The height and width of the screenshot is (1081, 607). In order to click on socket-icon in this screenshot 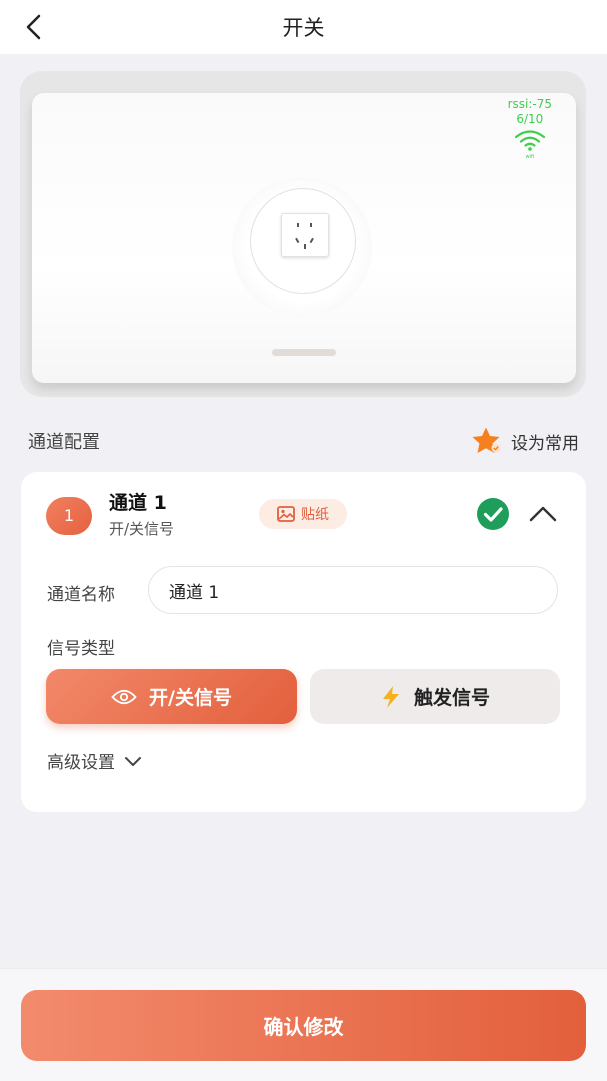, I will do `click(305, 235)`.